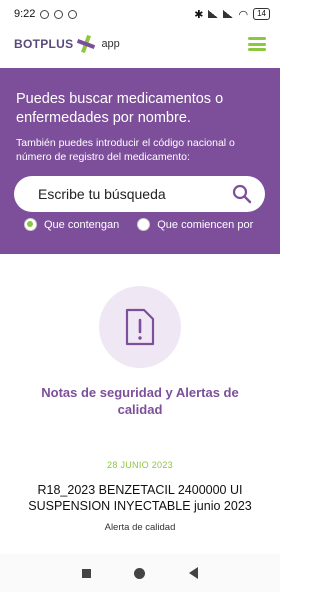 The width and height of the screenshot is (320, 592). What do you see at coordinates (86, 44) in the screenshot?
I see `logo-cross-icon` at bounding box center [86, 44].